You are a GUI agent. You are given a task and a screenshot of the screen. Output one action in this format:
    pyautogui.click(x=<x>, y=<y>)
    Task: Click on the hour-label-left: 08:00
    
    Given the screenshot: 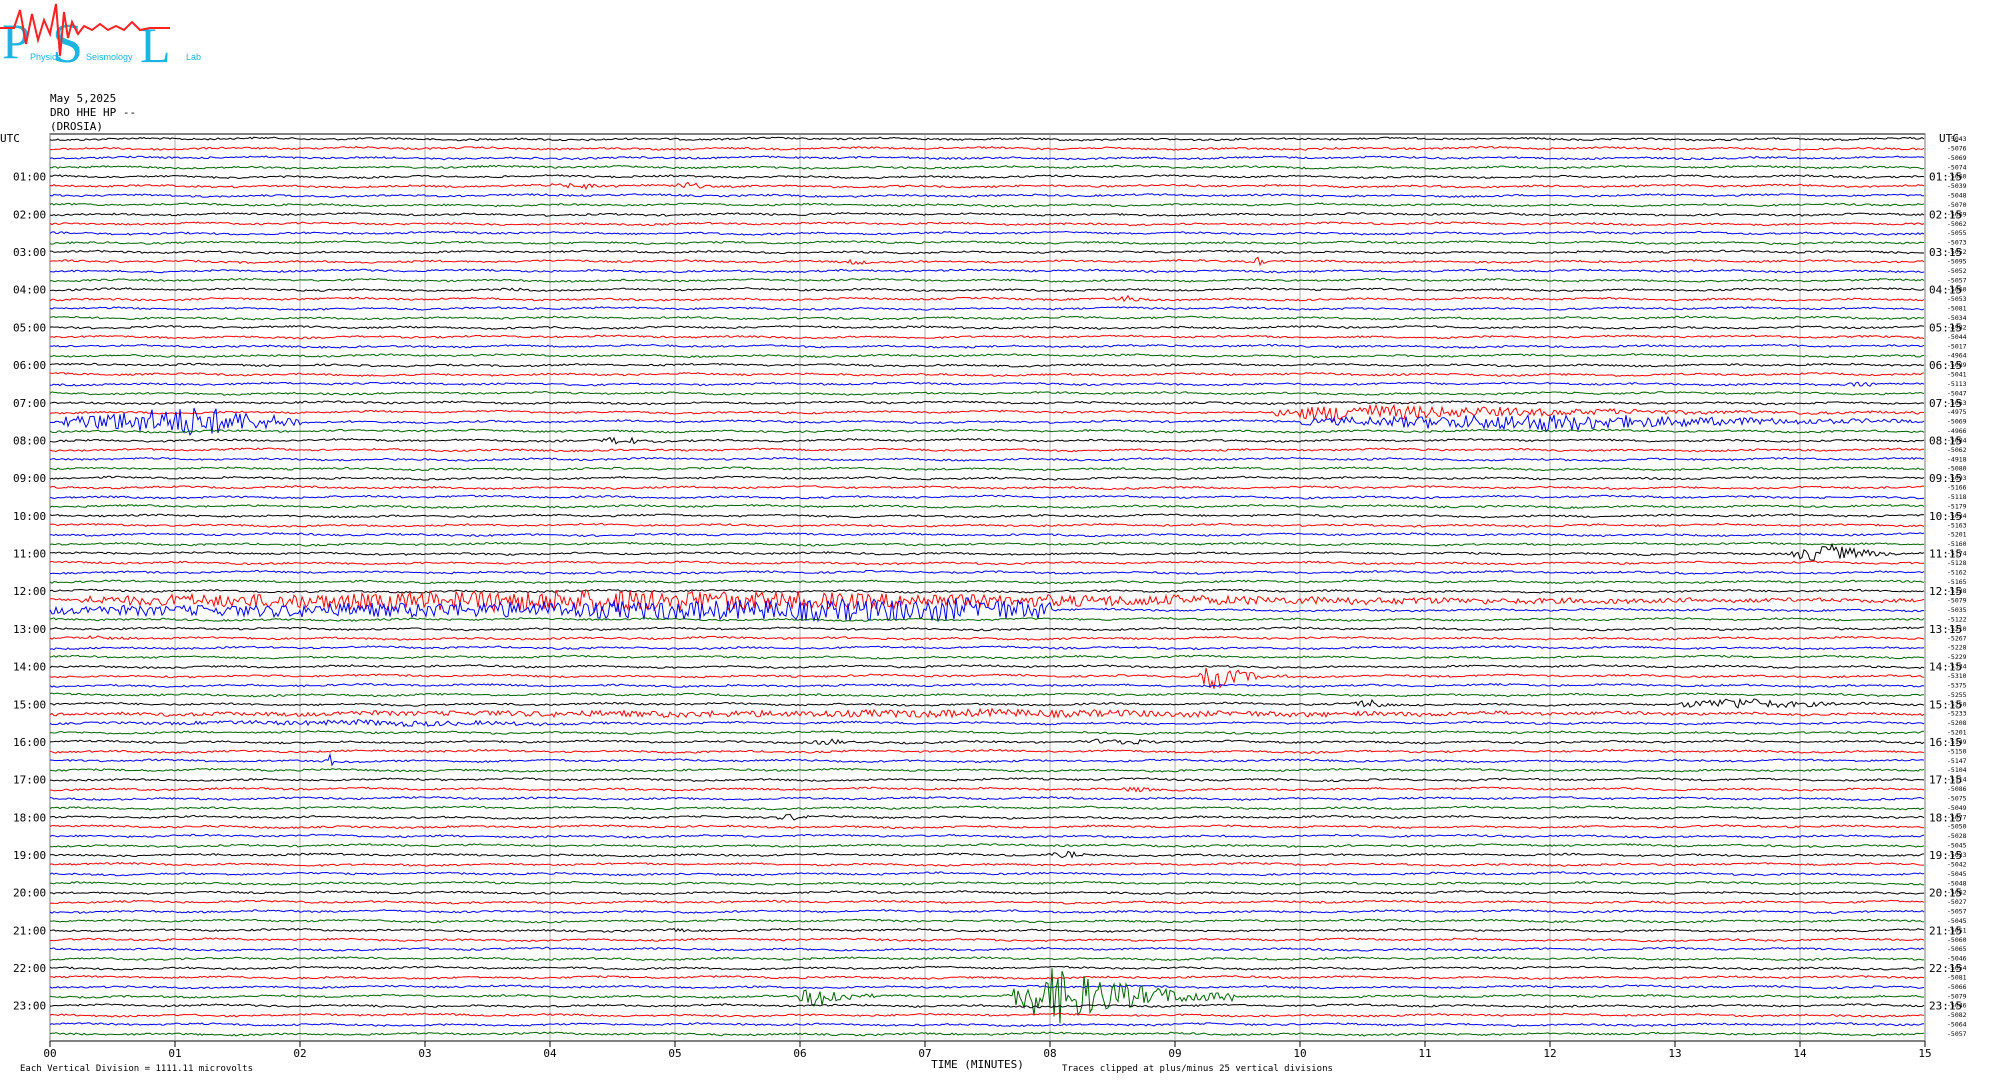 What is the action you would take?
    pyautogui.click(x=29, y=440)
    